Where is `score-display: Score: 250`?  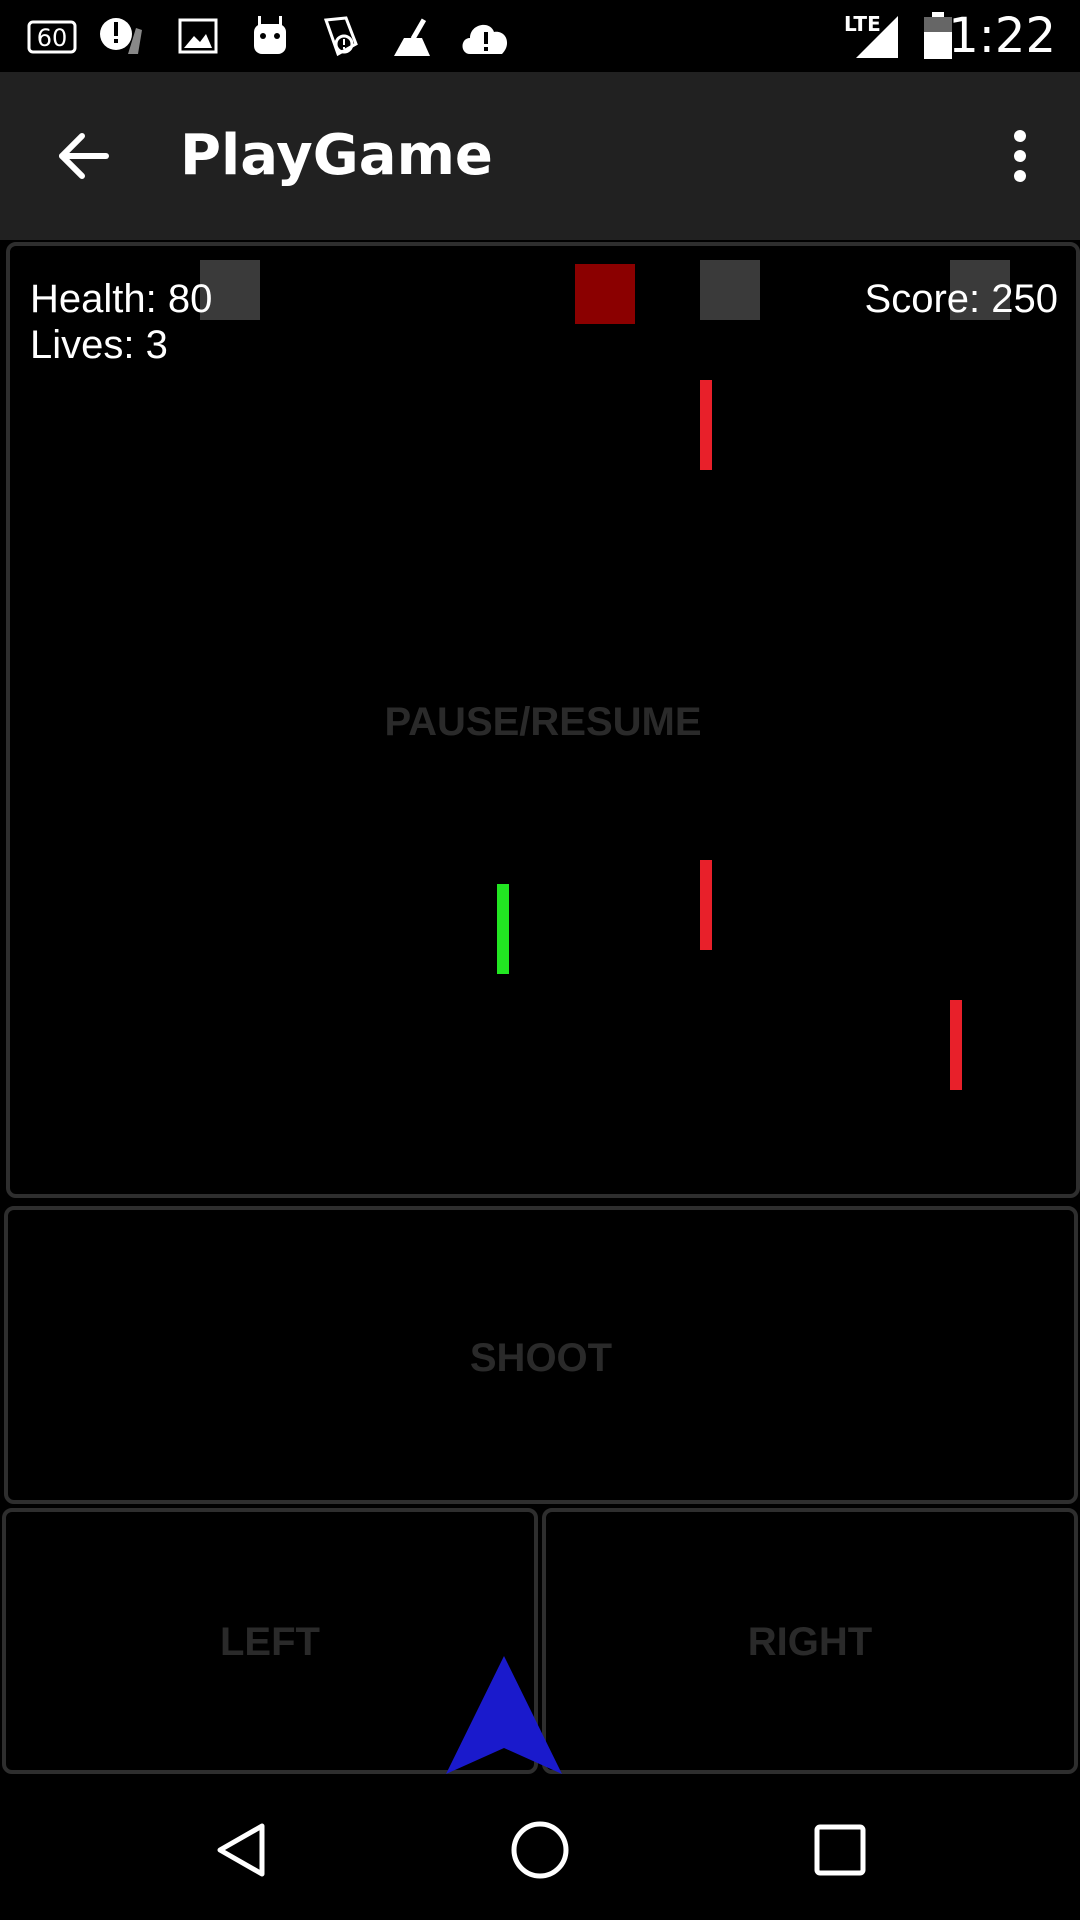
score-display: Score: 250 is located at coordinates (961, 299).